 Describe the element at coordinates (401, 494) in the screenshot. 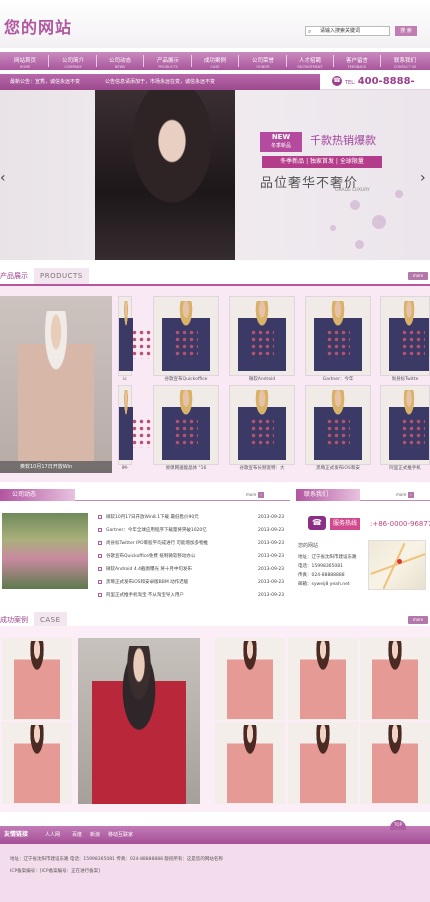

I see `contact-more-link: more` at that location.